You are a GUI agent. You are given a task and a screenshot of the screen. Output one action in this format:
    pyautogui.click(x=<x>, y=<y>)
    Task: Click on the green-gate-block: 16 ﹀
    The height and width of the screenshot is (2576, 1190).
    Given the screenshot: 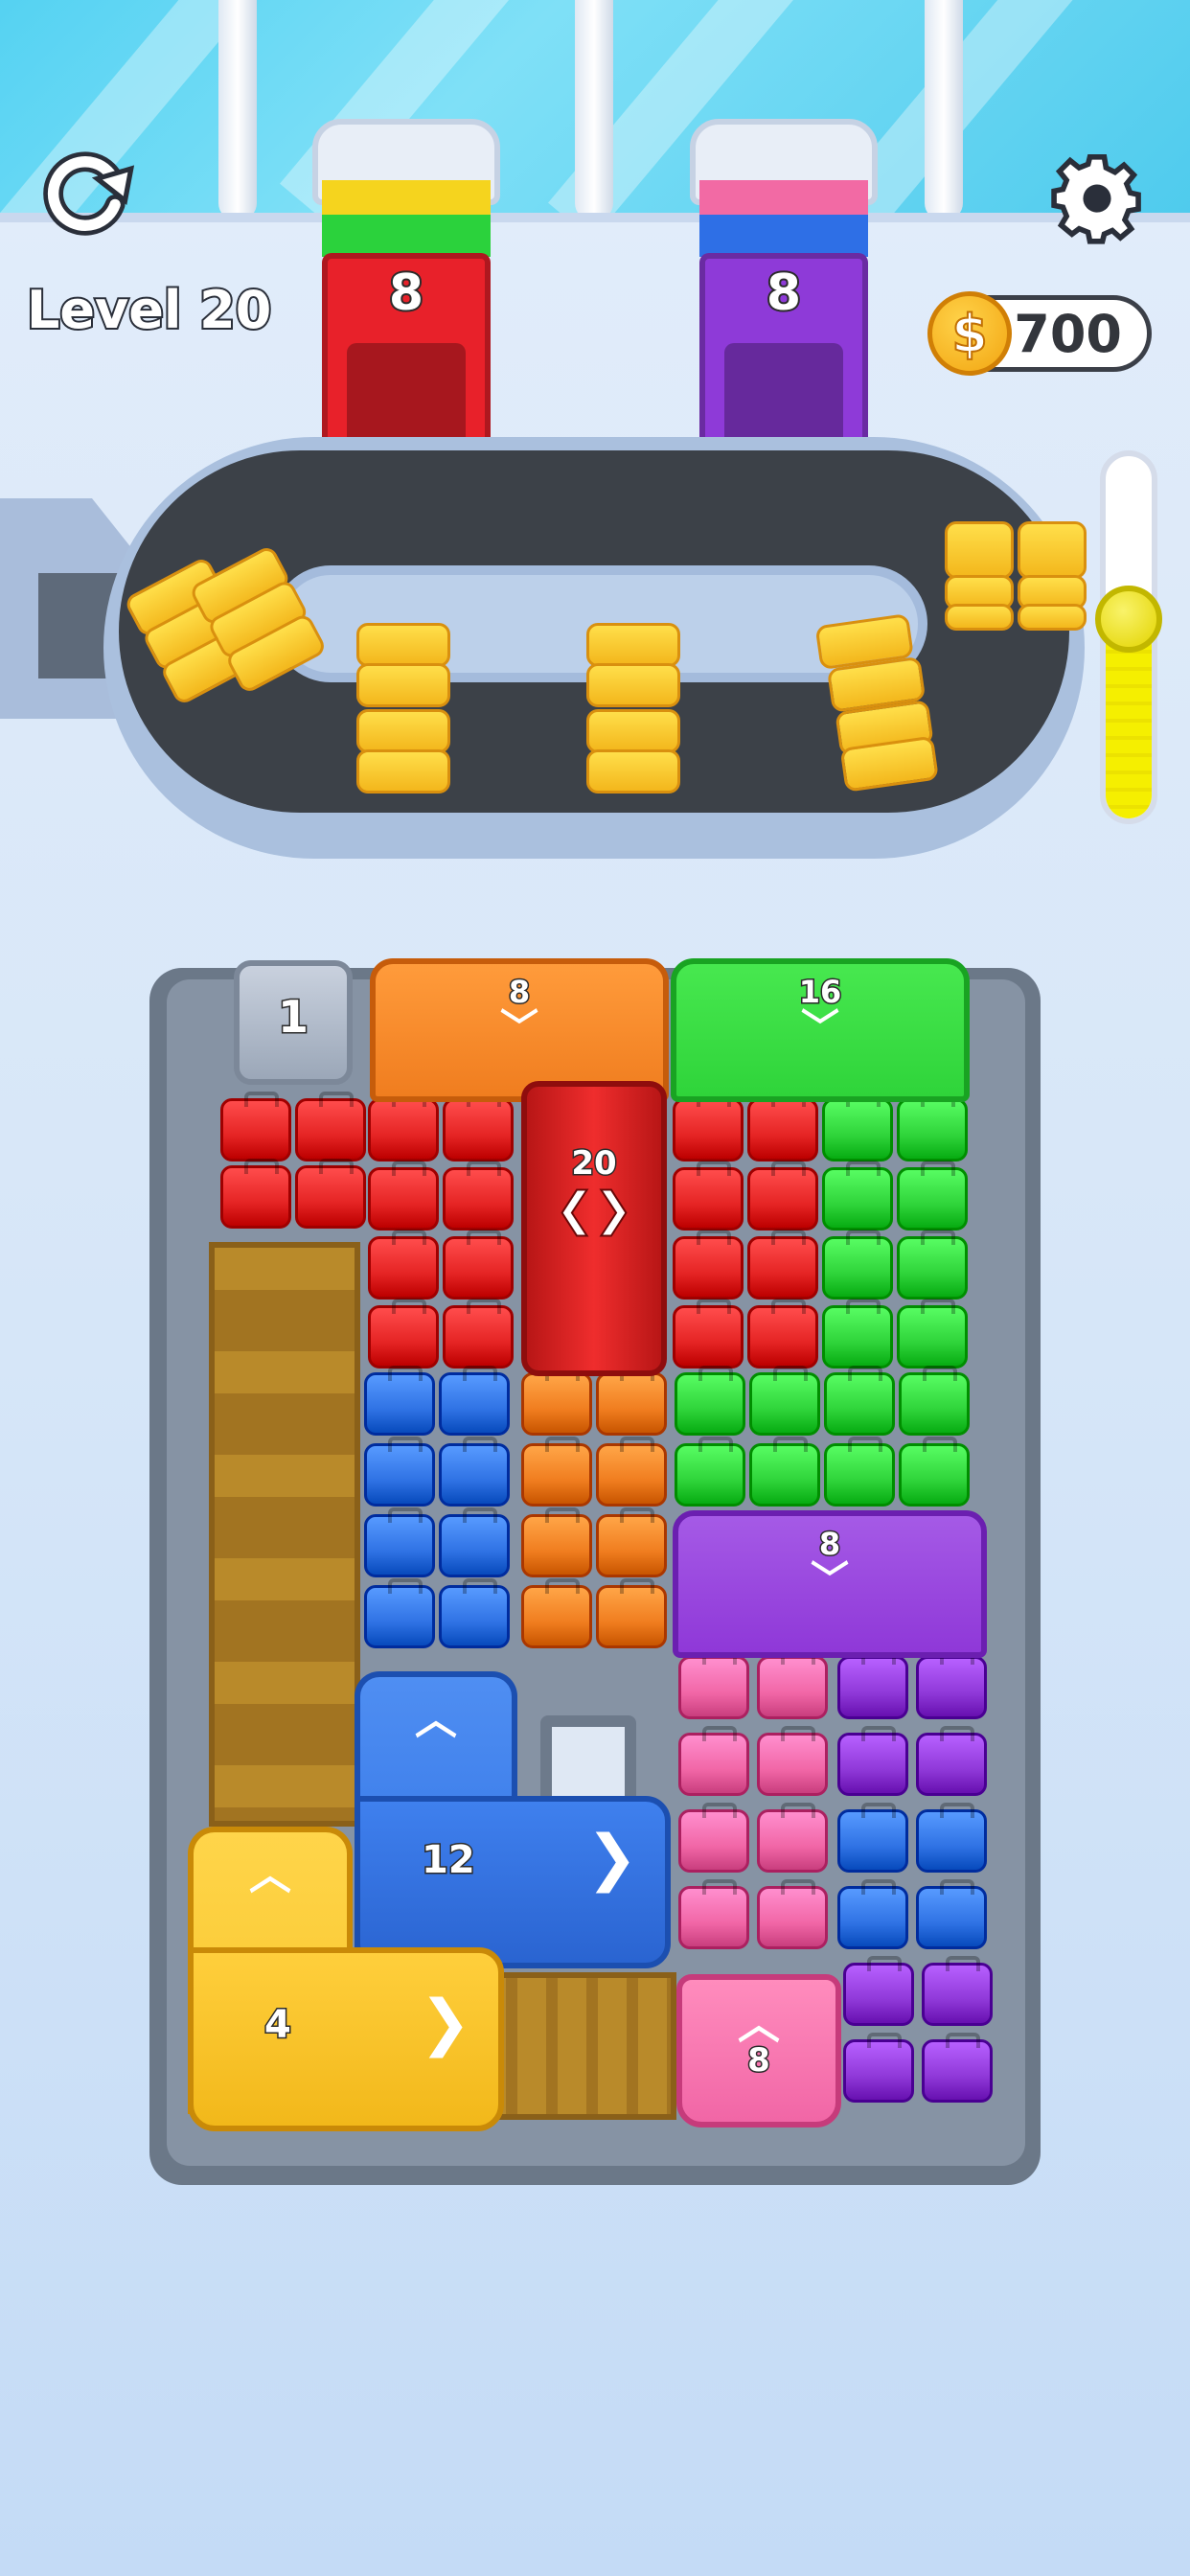 What is the action you would take?
    pyautogui.click(x=821, y=1030)
    